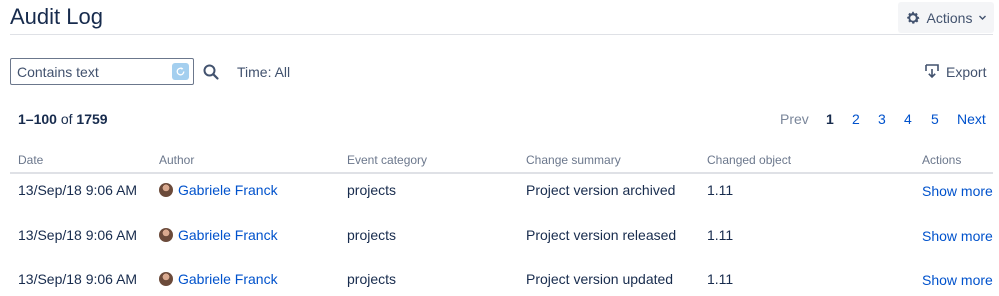  What do you see at coordinates (971, 119) in the screenshot?
I see `pagination-next: Next` at bounding box center [971, 119].